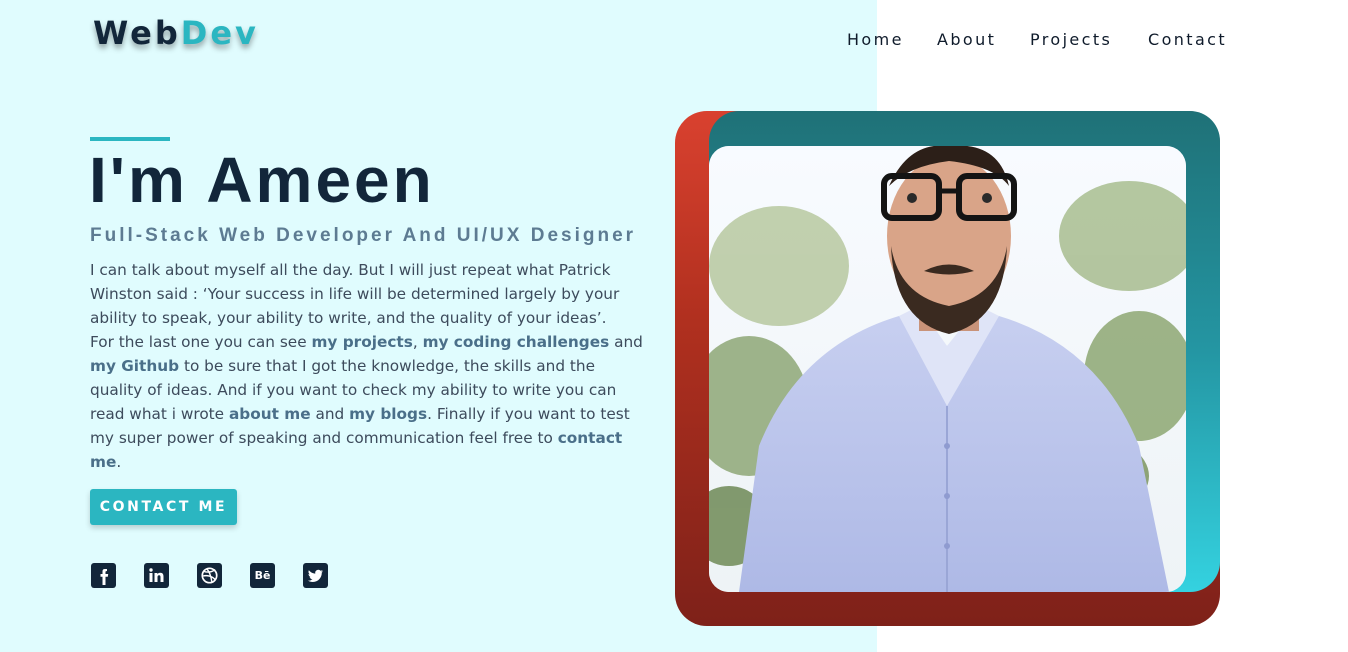  I want to click on bio-text: ,, so click(417, 342).